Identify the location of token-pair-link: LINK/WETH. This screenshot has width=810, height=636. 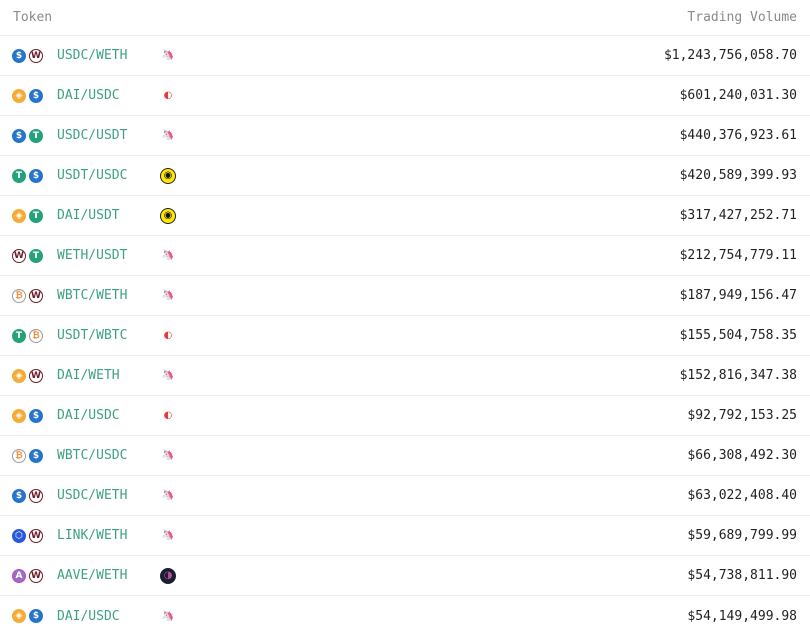
(108, 535).